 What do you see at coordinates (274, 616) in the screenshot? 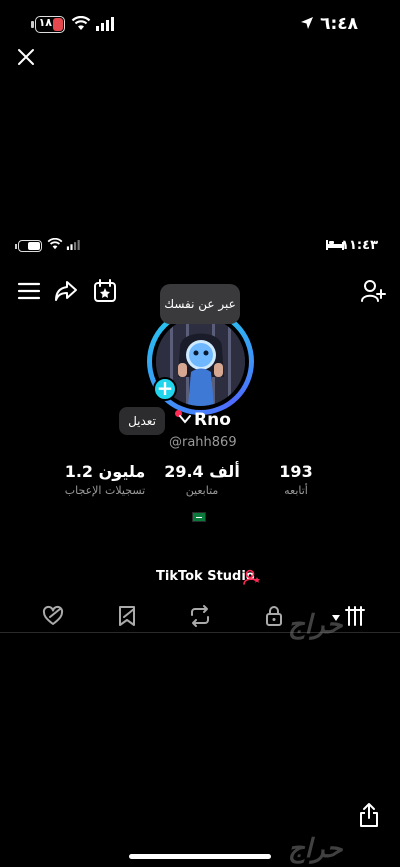
I see `lock-icon` at bounding box center [274, 616].